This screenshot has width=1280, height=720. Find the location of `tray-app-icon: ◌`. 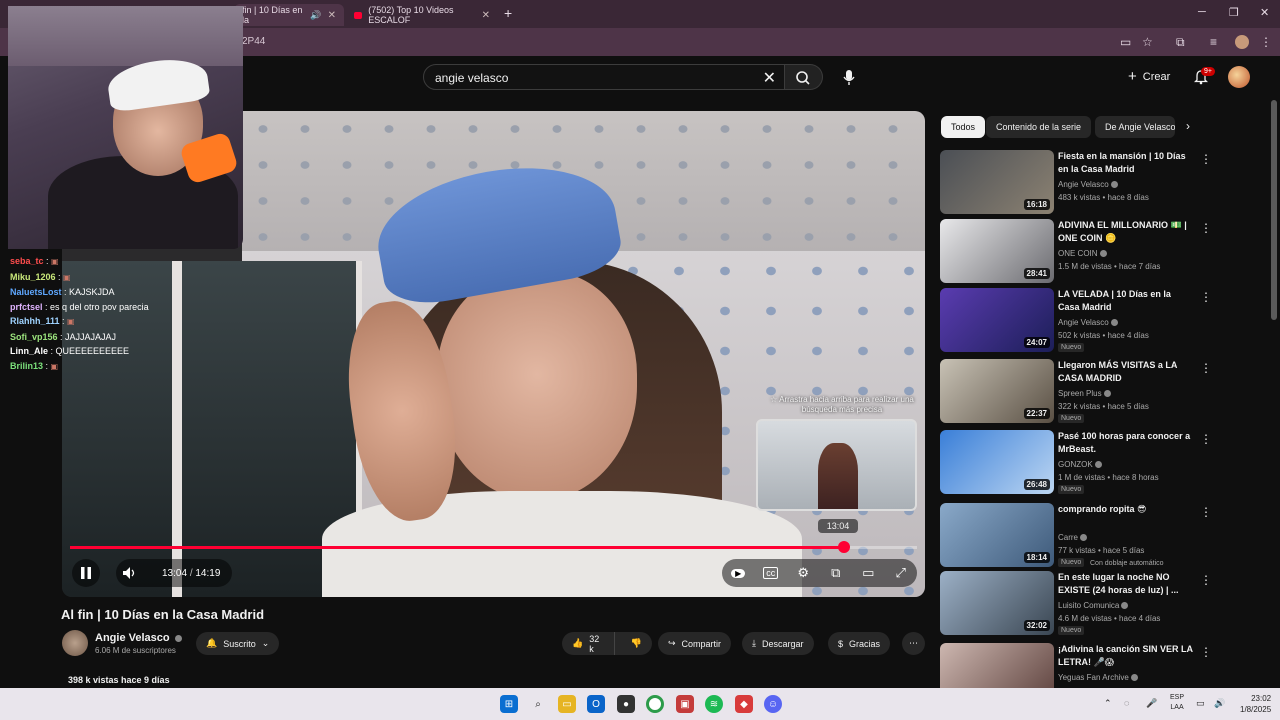

tray-app-icon: ◌ is located at coordinates (1126, 703).